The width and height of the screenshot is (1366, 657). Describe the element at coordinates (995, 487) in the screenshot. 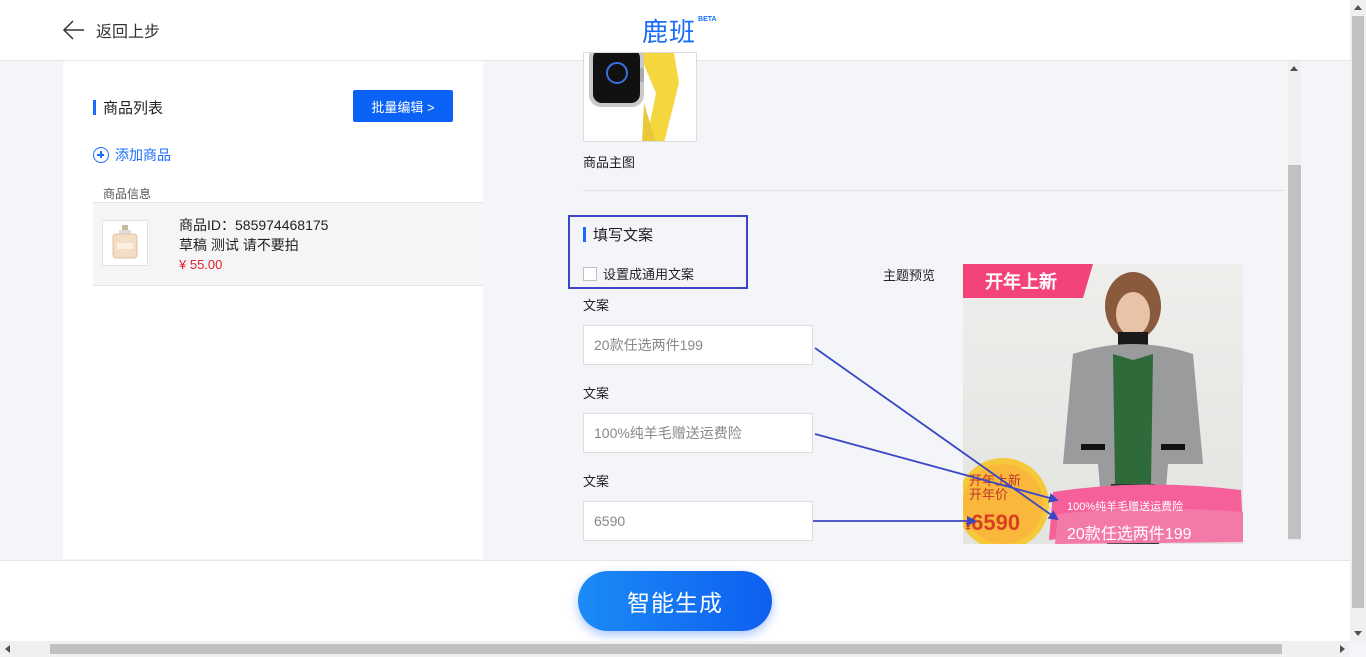

I see `preview-badge: 开年上新 开年价` at that location.